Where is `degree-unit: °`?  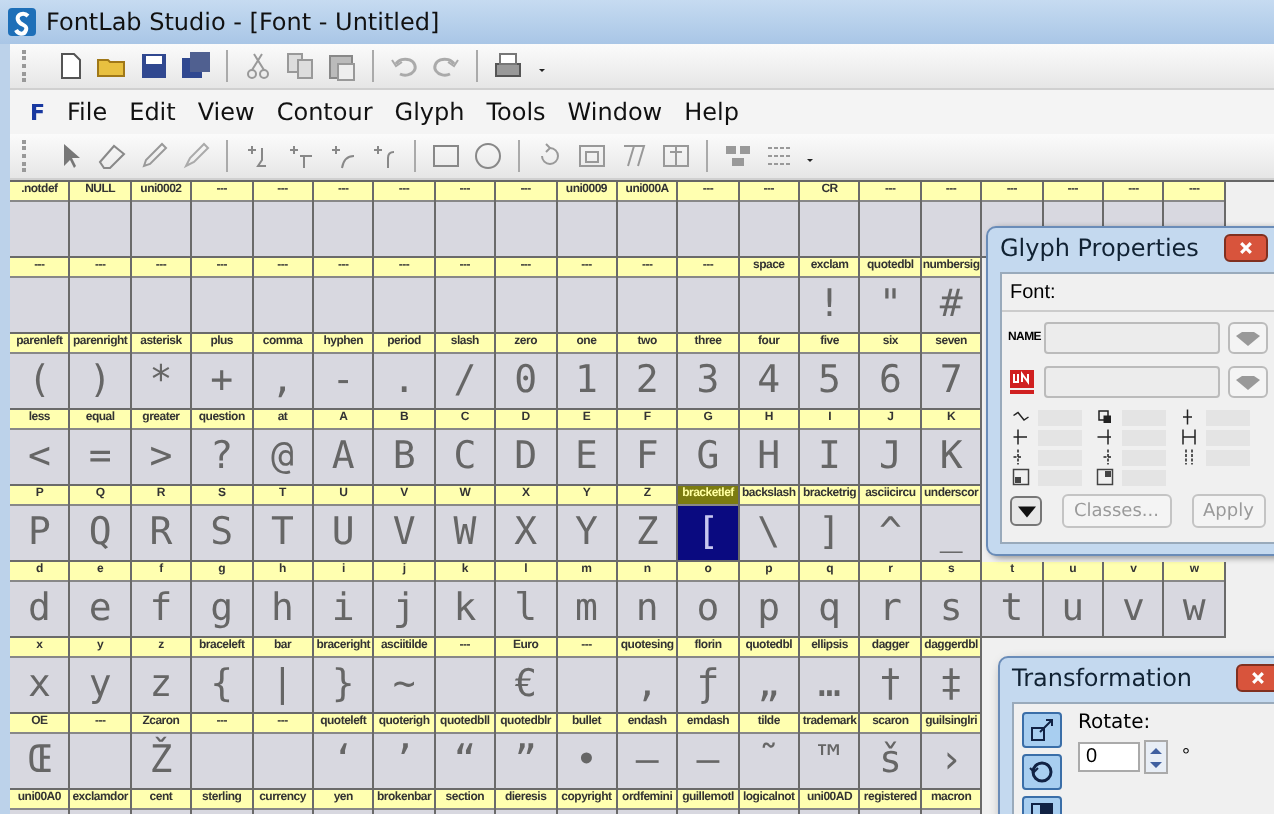 degree-unit: ° is located at coordinates (1186, 757).